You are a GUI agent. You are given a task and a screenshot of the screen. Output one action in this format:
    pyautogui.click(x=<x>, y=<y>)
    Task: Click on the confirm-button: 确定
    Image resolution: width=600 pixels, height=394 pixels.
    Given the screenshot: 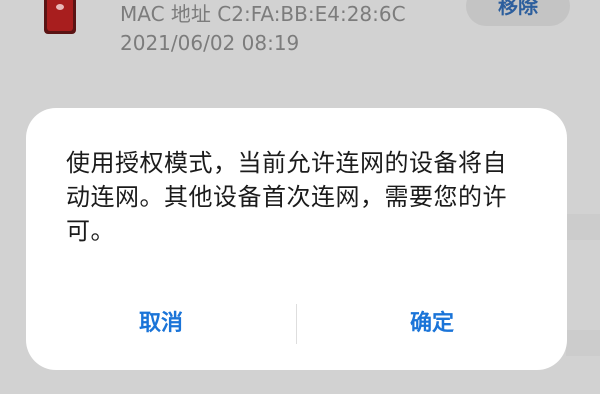 What is the action you would take?
    pyautogui.click(x=432, y=324)
    